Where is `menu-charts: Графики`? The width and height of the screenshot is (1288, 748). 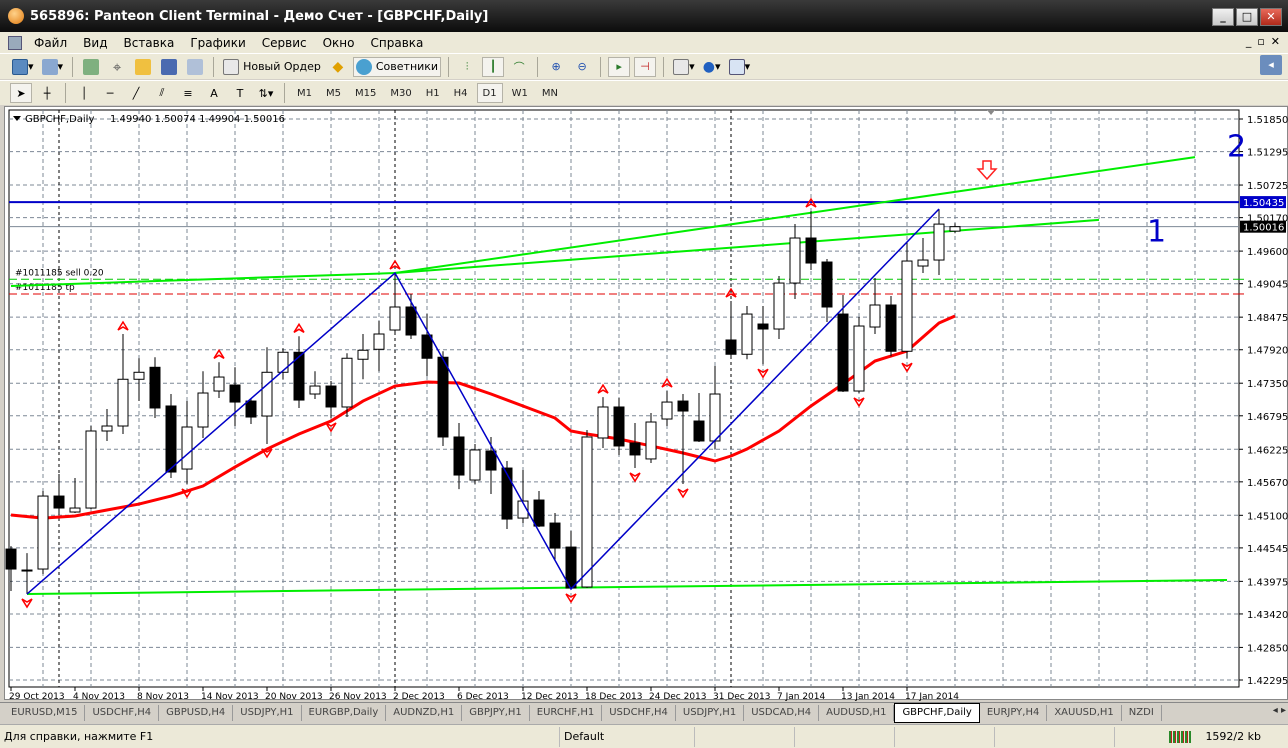 menu-charts: Графики is located at coordinates (217, 43).